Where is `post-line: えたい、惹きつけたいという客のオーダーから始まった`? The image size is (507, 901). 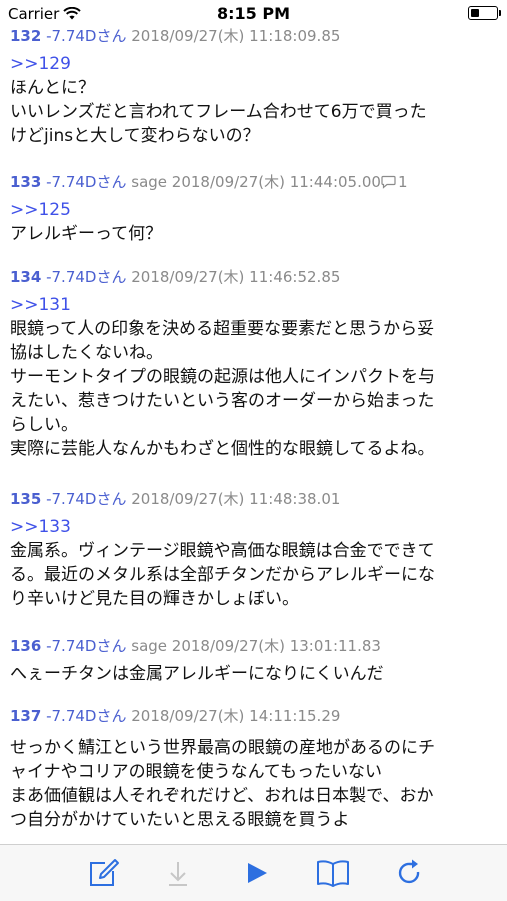
post-line: えたい、惹きつけたいという客のオーダーから始まった is located at coordinates (222, 401).